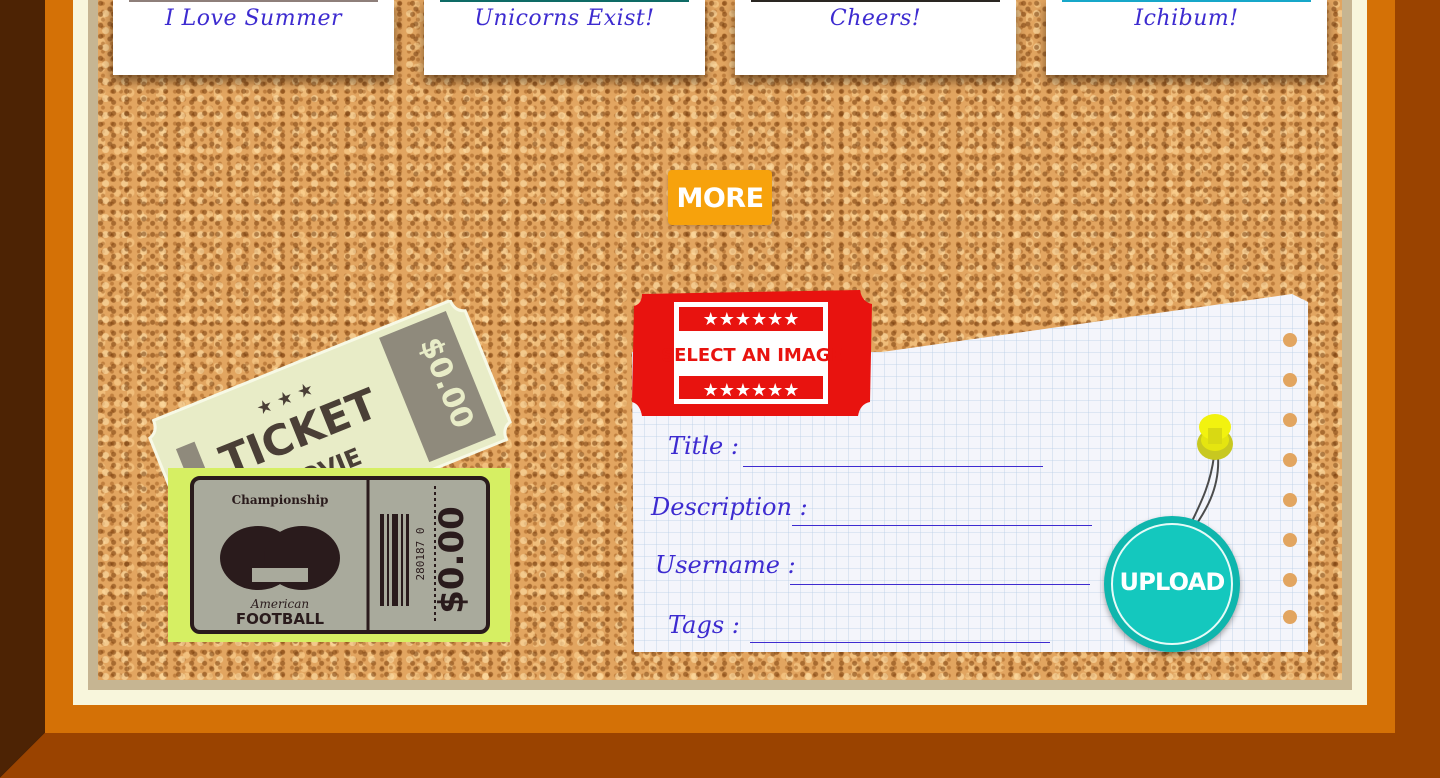  I want to click on select-image-label: SELECT AN IMAGE, so click(752, 355).